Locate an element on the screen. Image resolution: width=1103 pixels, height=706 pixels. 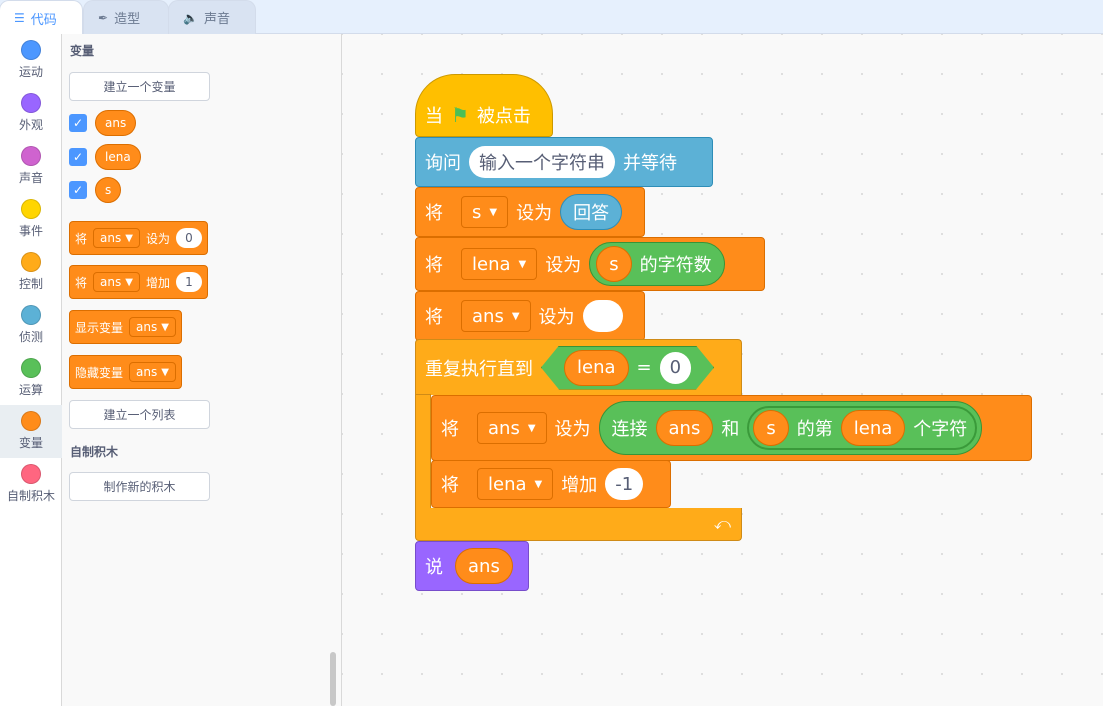
say-block: 说 ans is located at coordinates (472, 566).